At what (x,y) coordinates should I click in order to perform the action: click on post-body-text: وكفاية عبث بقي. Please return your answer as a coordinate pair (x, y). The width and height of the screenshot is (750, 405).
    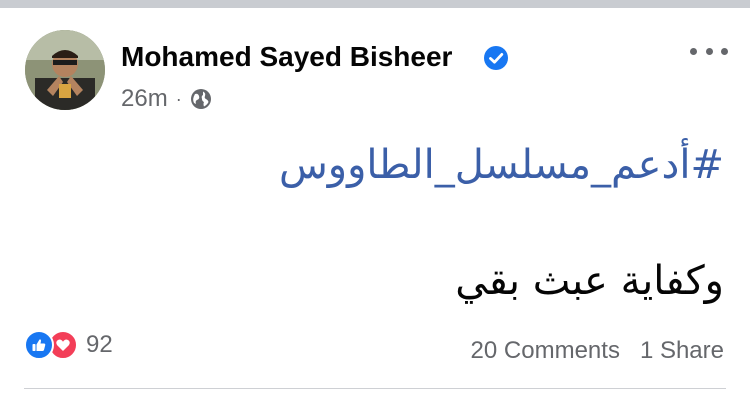
    Looking at the image, I should click on (589, 281).